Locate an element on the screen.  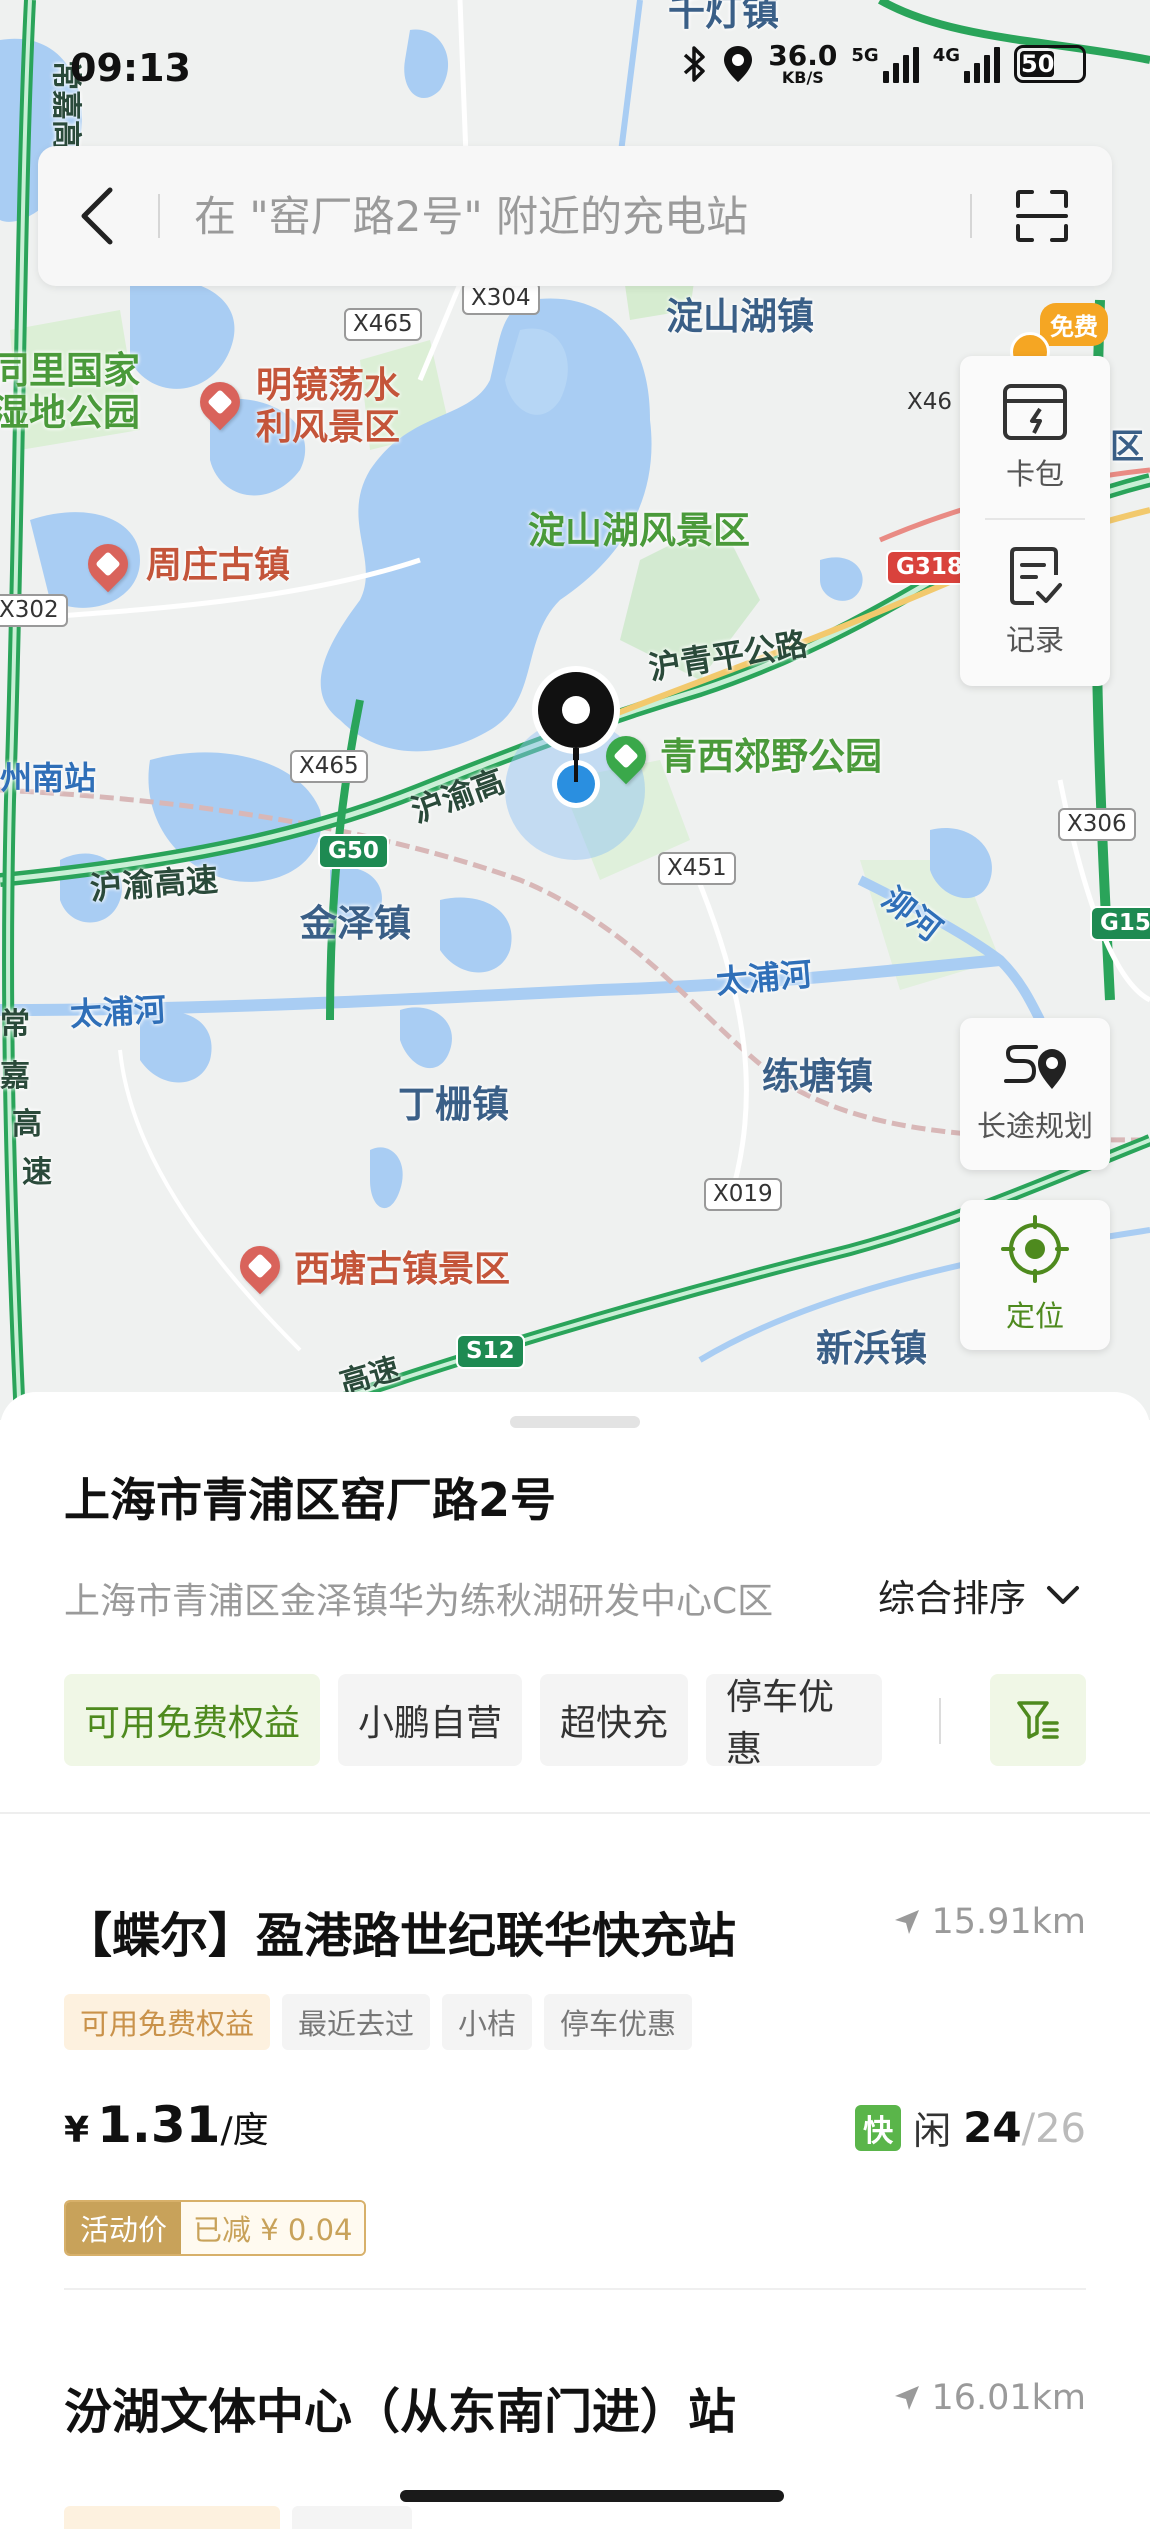
scan-icon is located at coordinates (1042, 216).